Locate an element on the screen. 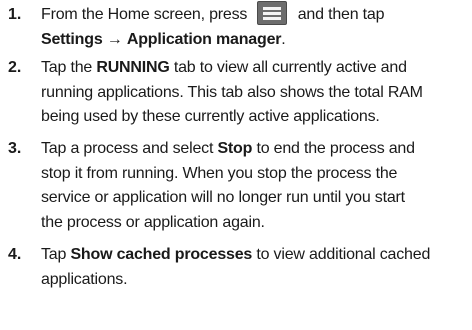 Image resolution: width=472 pixels, height=330 pixels. bold-term: Show cached processes is located at coordinates (161, 254).